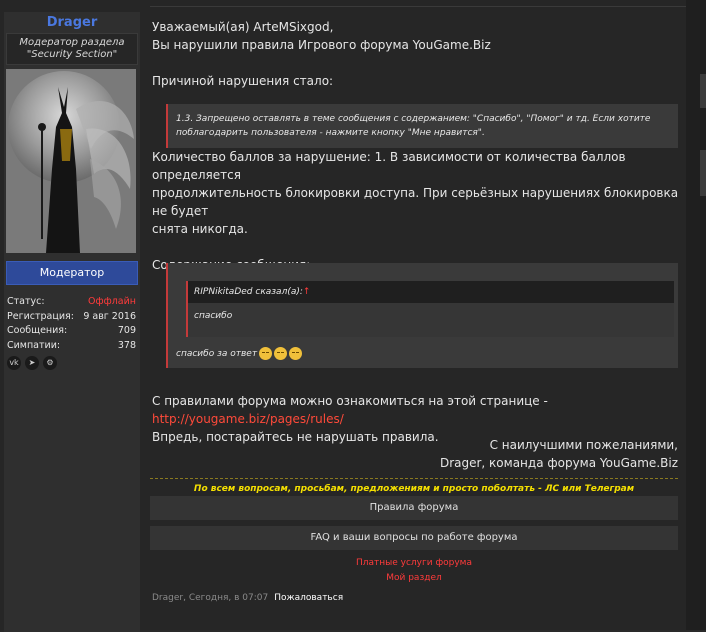 The width and height of the screenshot is (706, 632). I want to click on stat-label: Симпатии:, so click(34, 345).